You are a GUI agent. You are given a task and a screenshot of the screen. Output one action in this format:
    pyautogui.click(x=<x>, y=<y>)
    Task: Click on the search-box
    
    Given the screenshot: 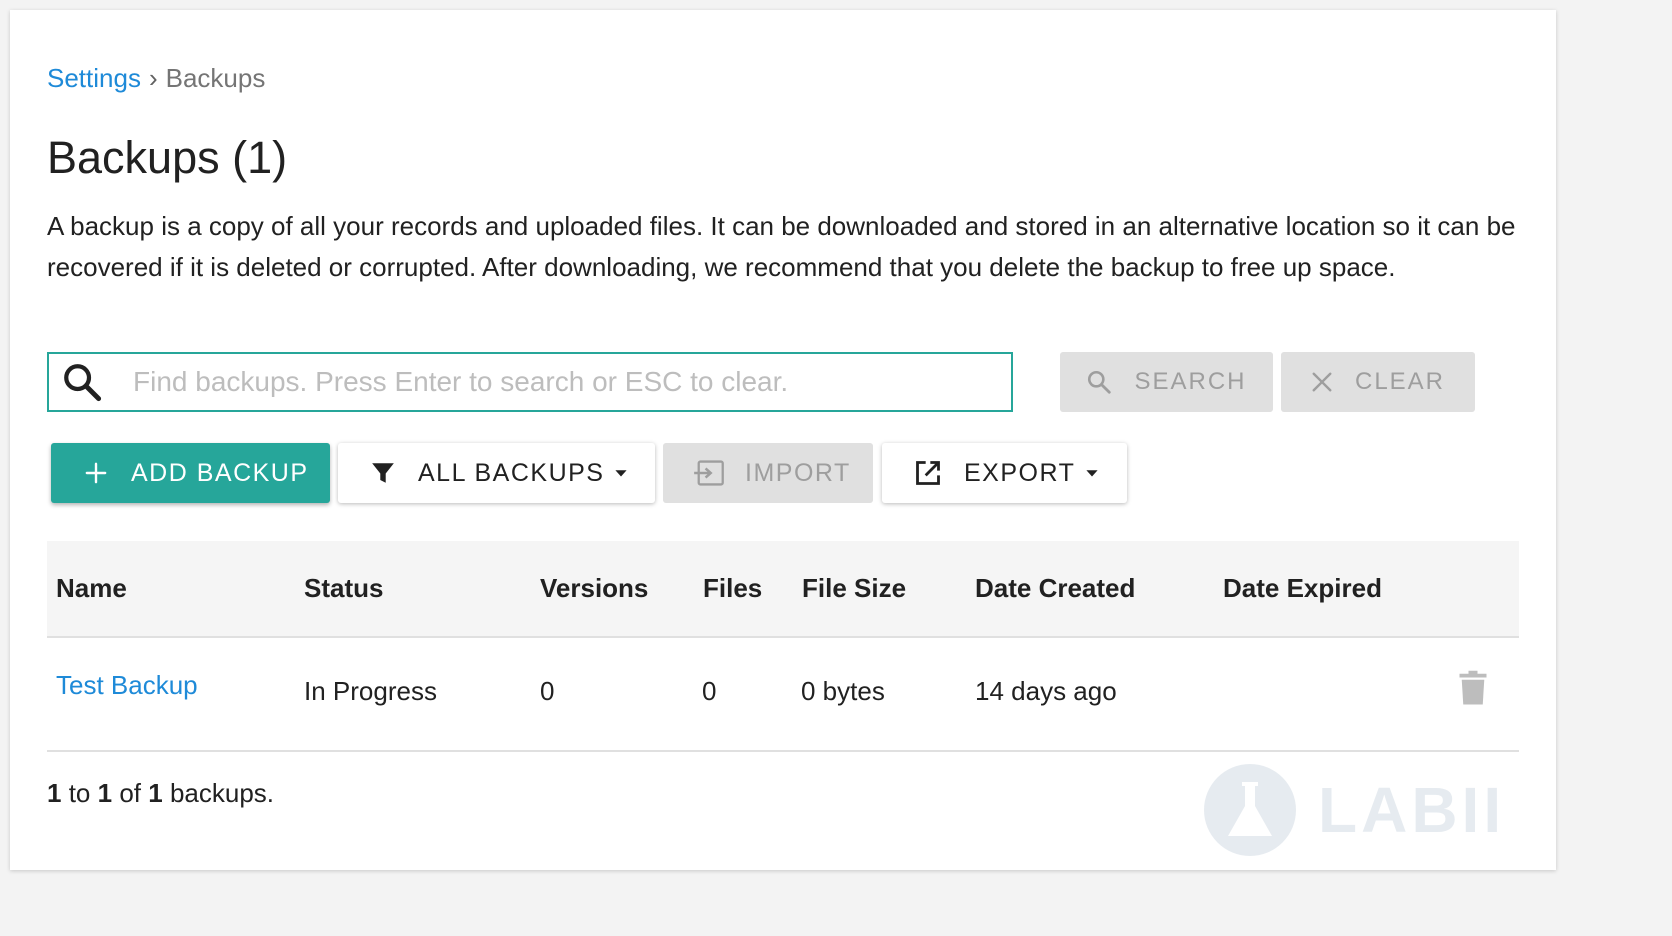 What is the action you would take?
    pyautogui.click(x=530, y=382)
    